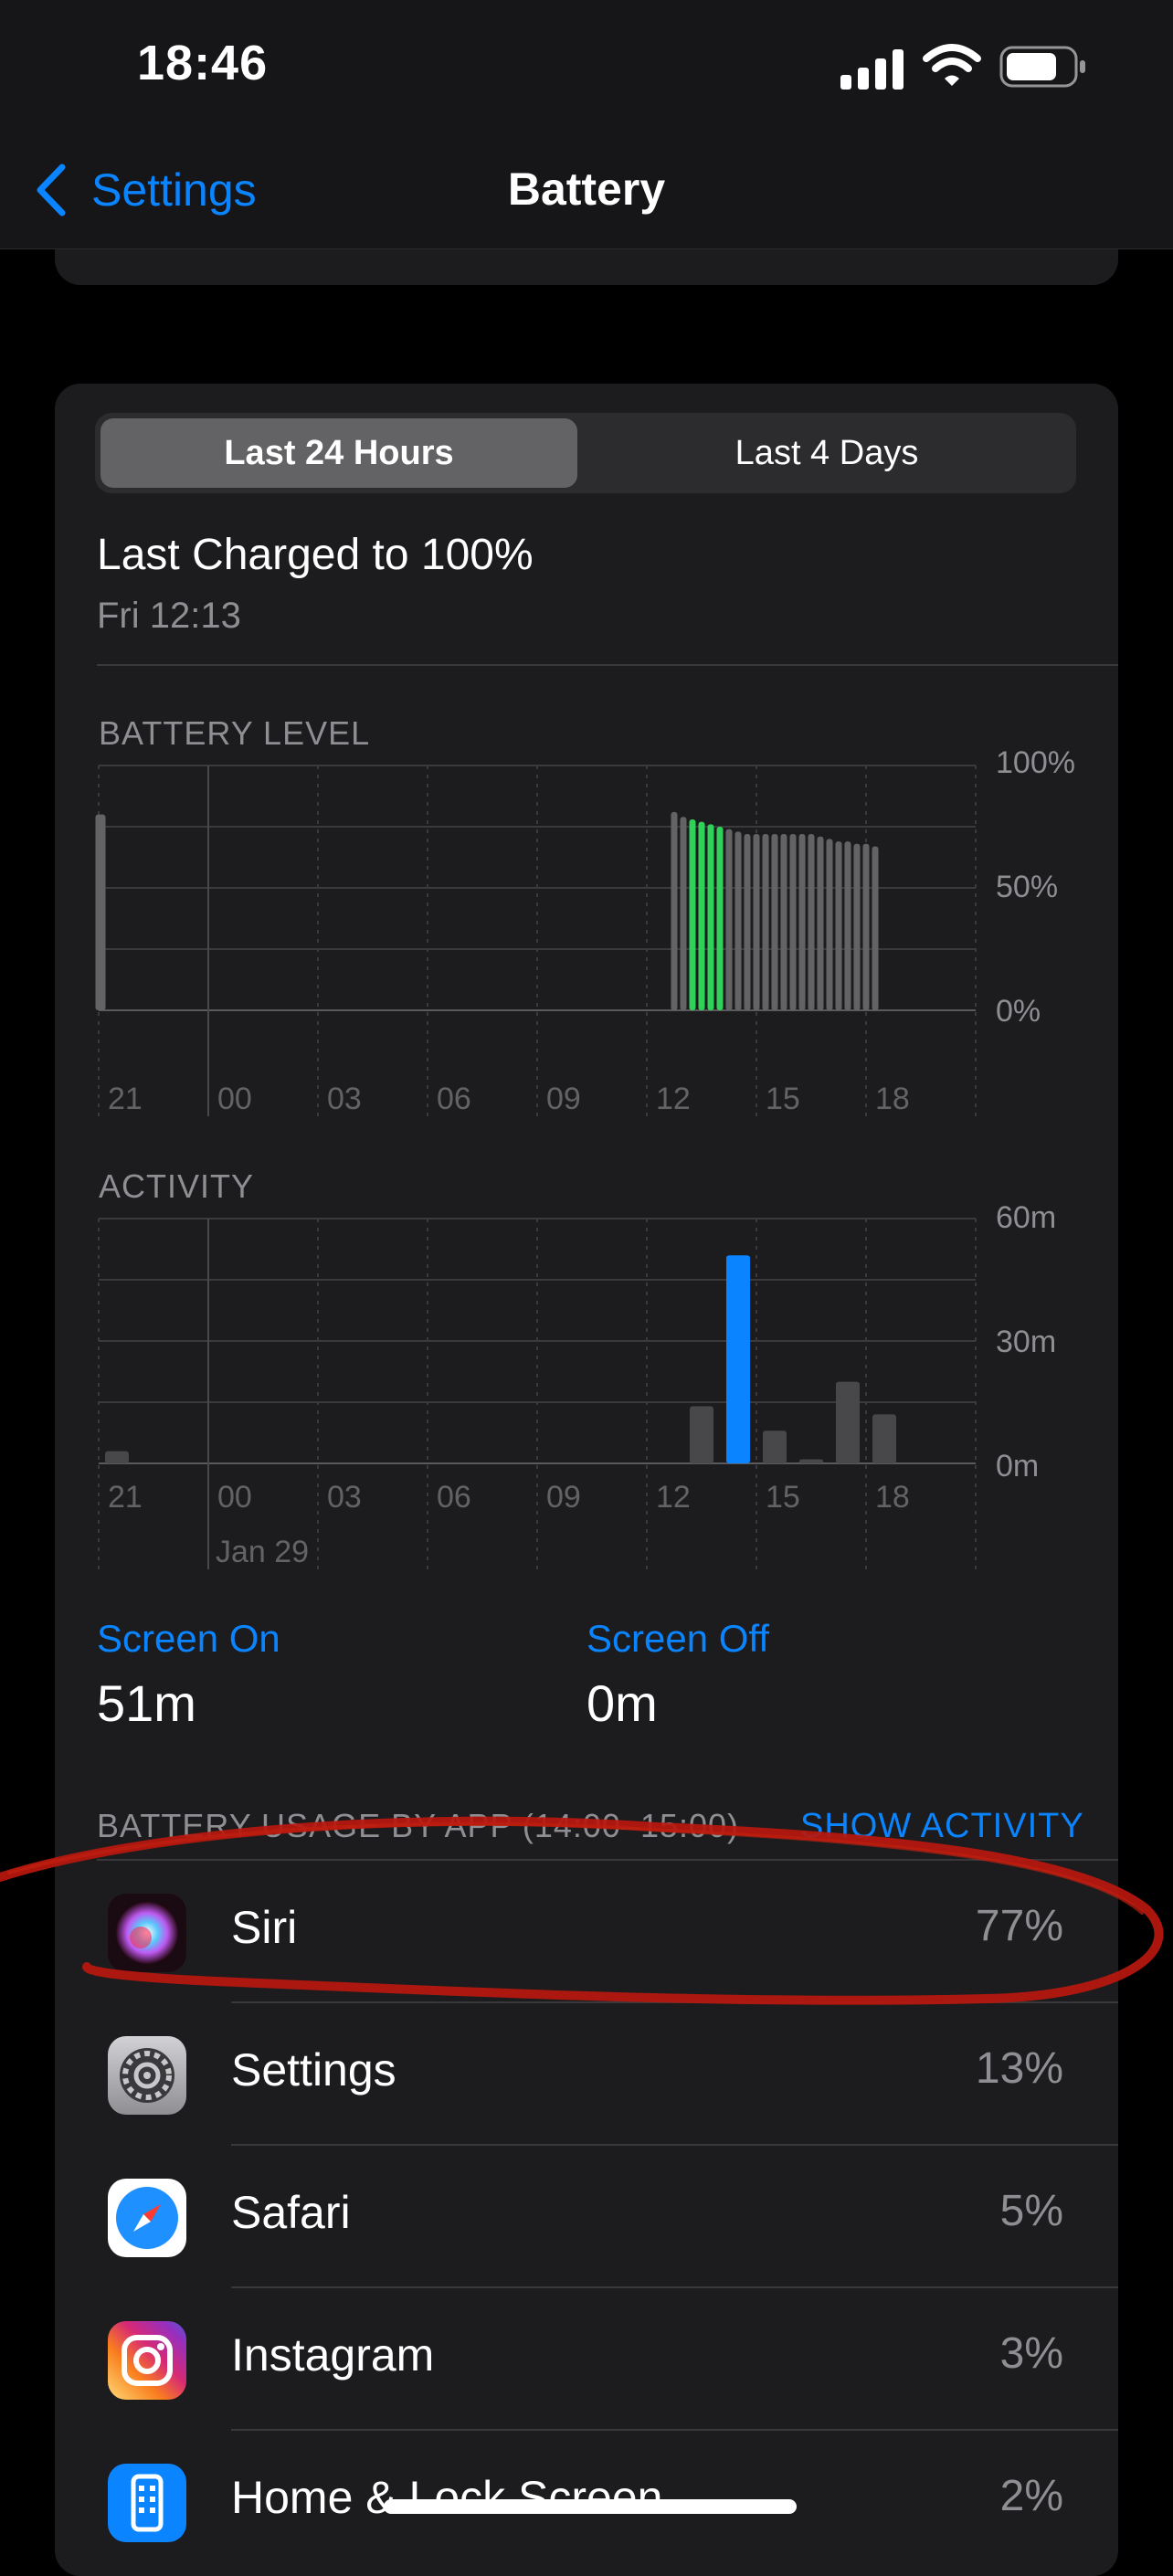 The width and height of the screenshot is (1173, 2576). I want to click on app-name: Instagram, so click(333, 2355).